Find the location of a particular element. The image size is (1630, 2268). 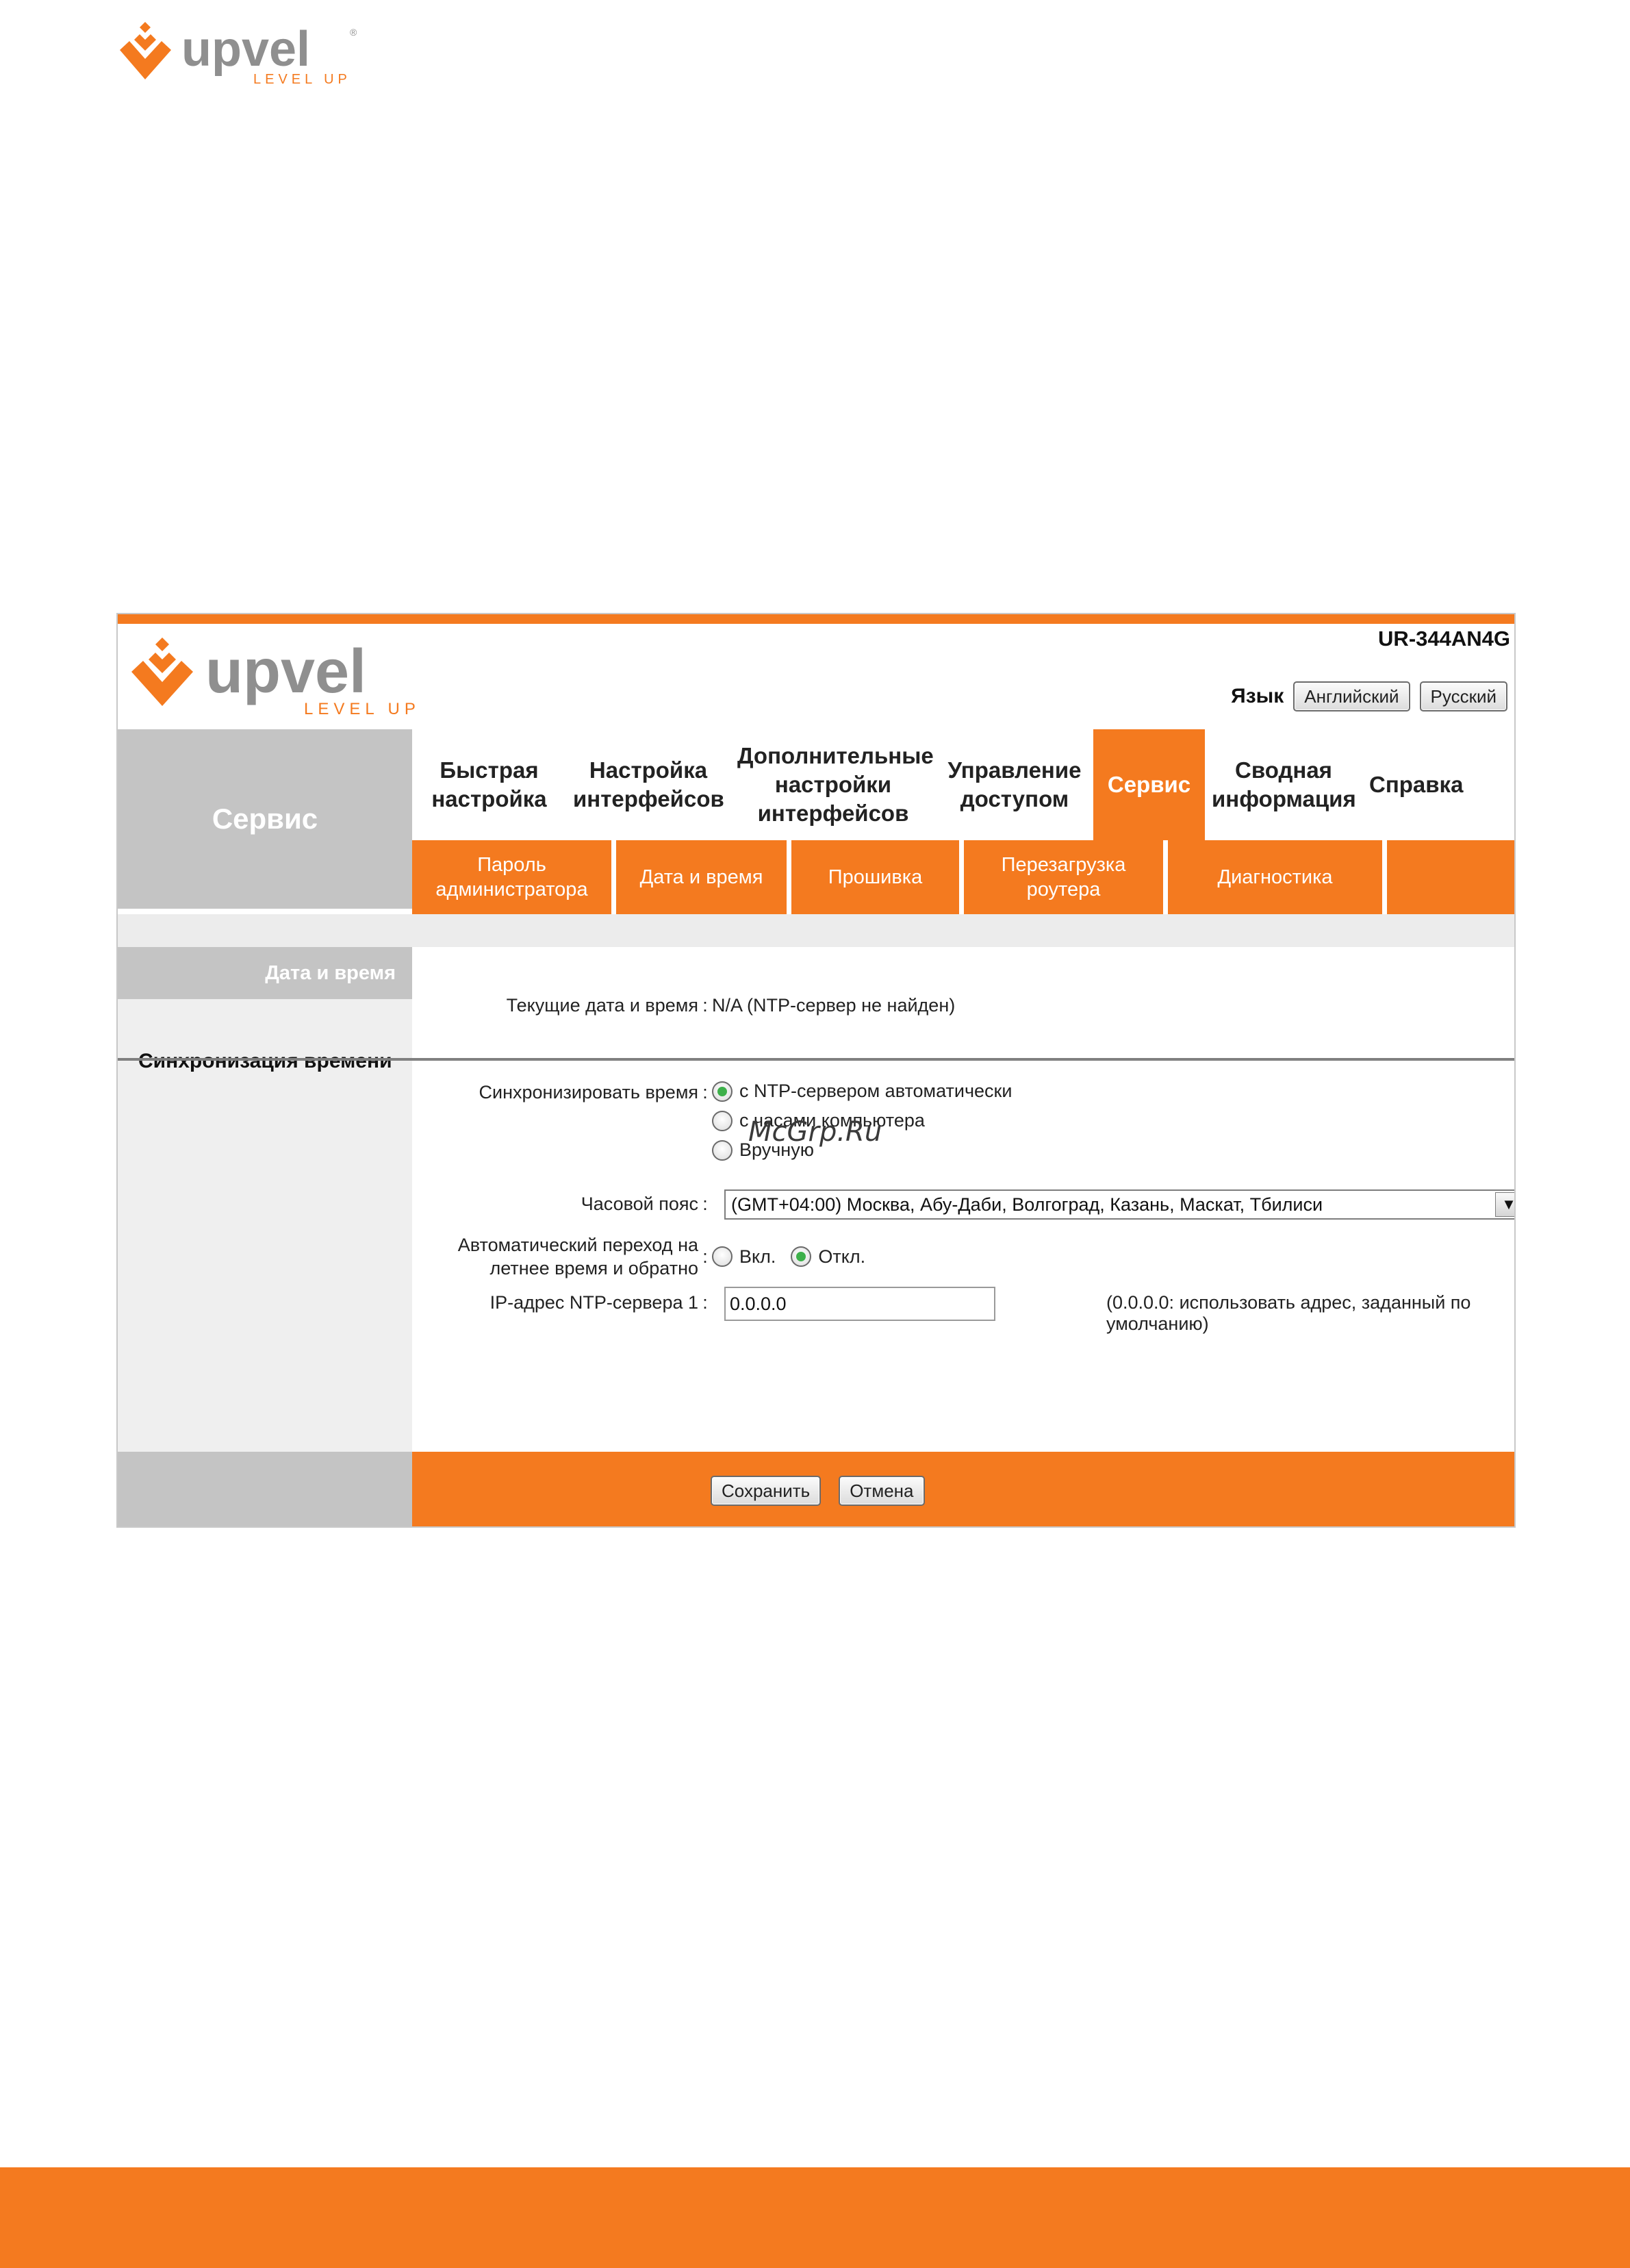

ntp-row: IP-адрес NTP-сервера 1 : is located at coordinates (562, 1302).